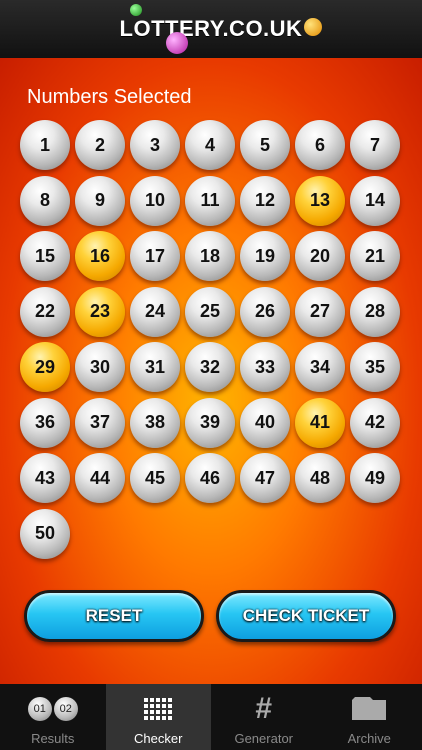  Describe the element at coordinates (264, 708) in the screenshot. I see `hash-icon: #` at that location.